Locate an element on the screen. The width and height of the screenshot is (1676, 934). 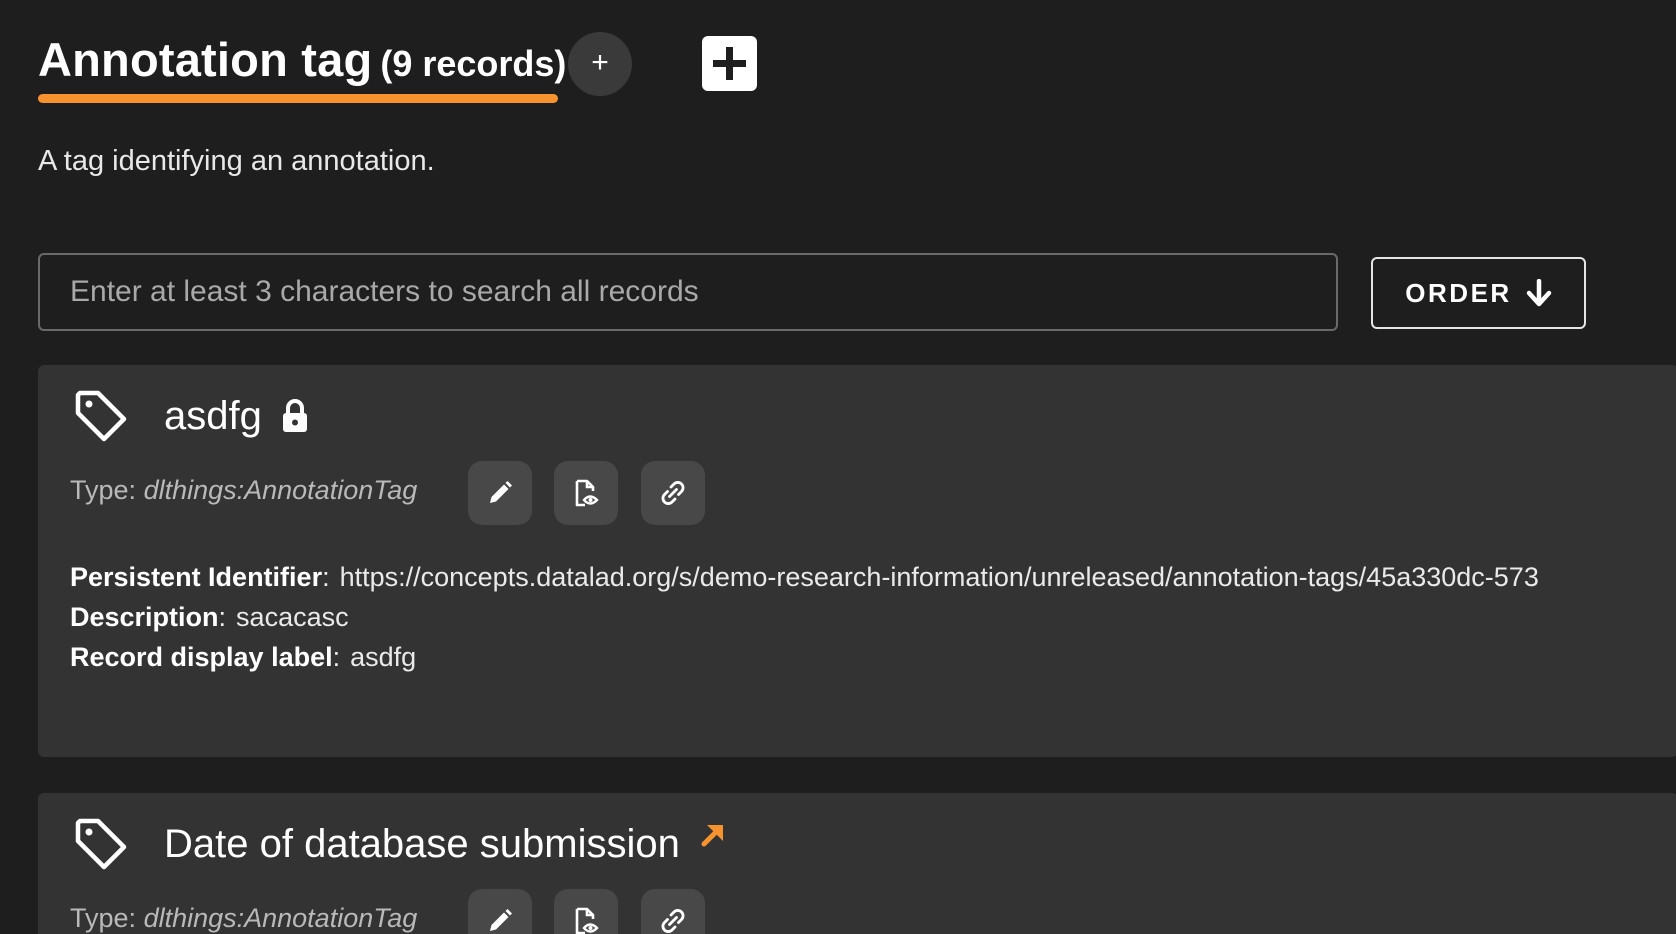
page-title: Annotation tag (9 records) is located at coordinates (302, 60).